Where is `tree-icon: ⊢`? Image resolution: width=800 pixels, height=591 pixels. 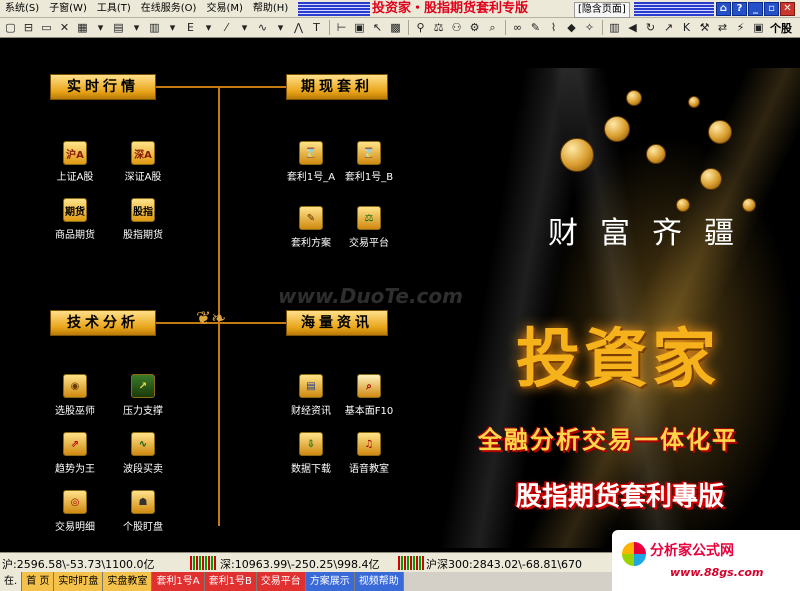
tree-icon: ⊢ is located at coordinates (341, 27).